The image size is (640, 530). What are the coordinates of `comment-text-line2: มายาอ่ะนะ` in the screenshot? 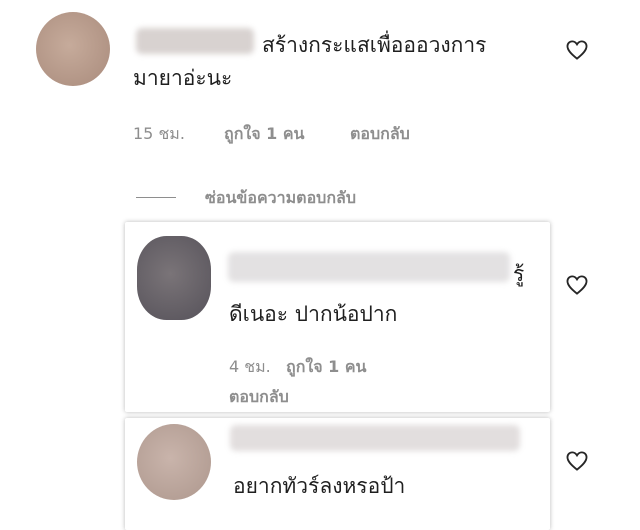 It's located at (183, 78).